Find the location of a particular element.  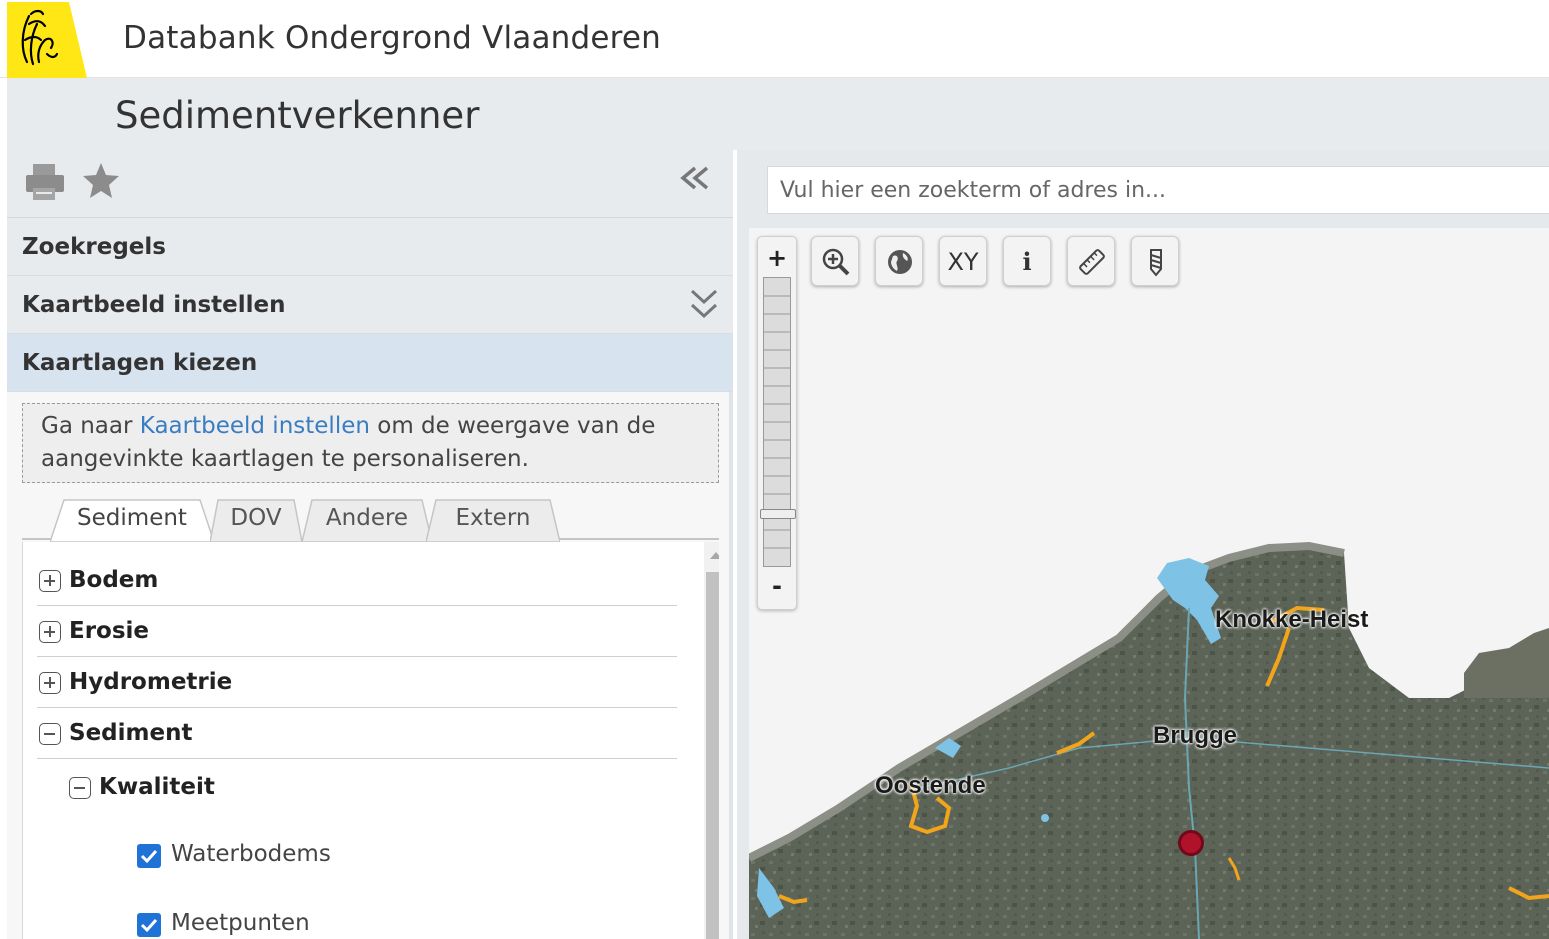

kaartbeeld-instellen-link: Kaartbeeld instellen is located at coordinates (255, 426).